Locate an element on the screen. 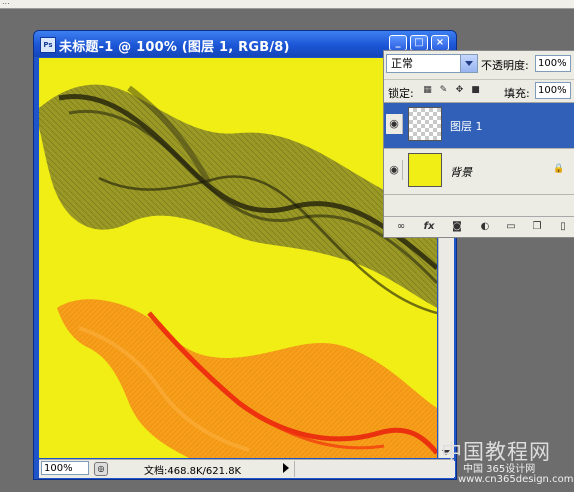  layers-panel-toolbar: ∞ fx ◙ ◐ ▭ ❐ ▯ is located at coordinates (479, 226).